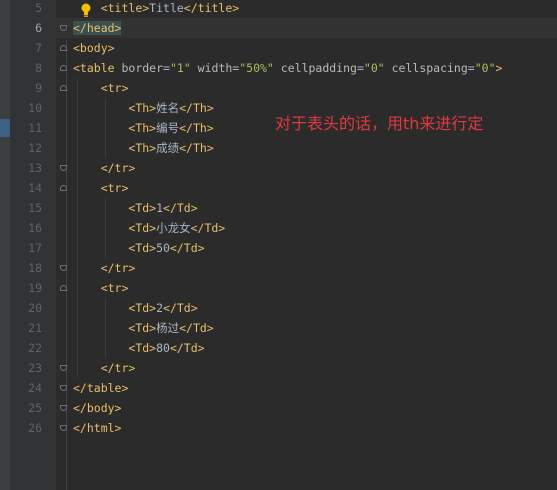 This screenshot has width=557, height=490. I want to click on code-token-txt: 成绩, so click(168, 148).